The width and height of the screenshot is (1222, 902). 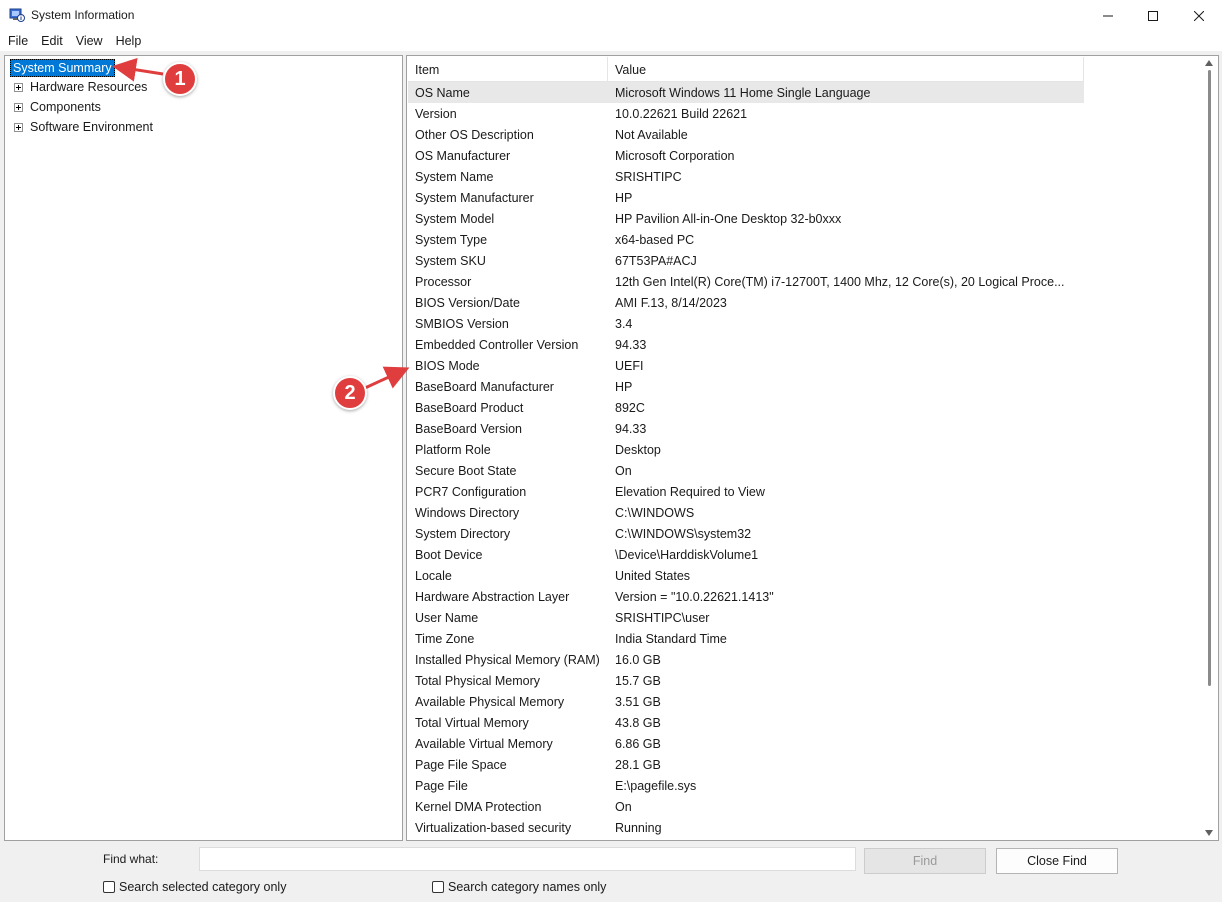 What do you see at coordinates (746, 680) in the screenshot?
I see `table-row: Total Physical Memory 15.7 GB` at bounding box center [746, 680].